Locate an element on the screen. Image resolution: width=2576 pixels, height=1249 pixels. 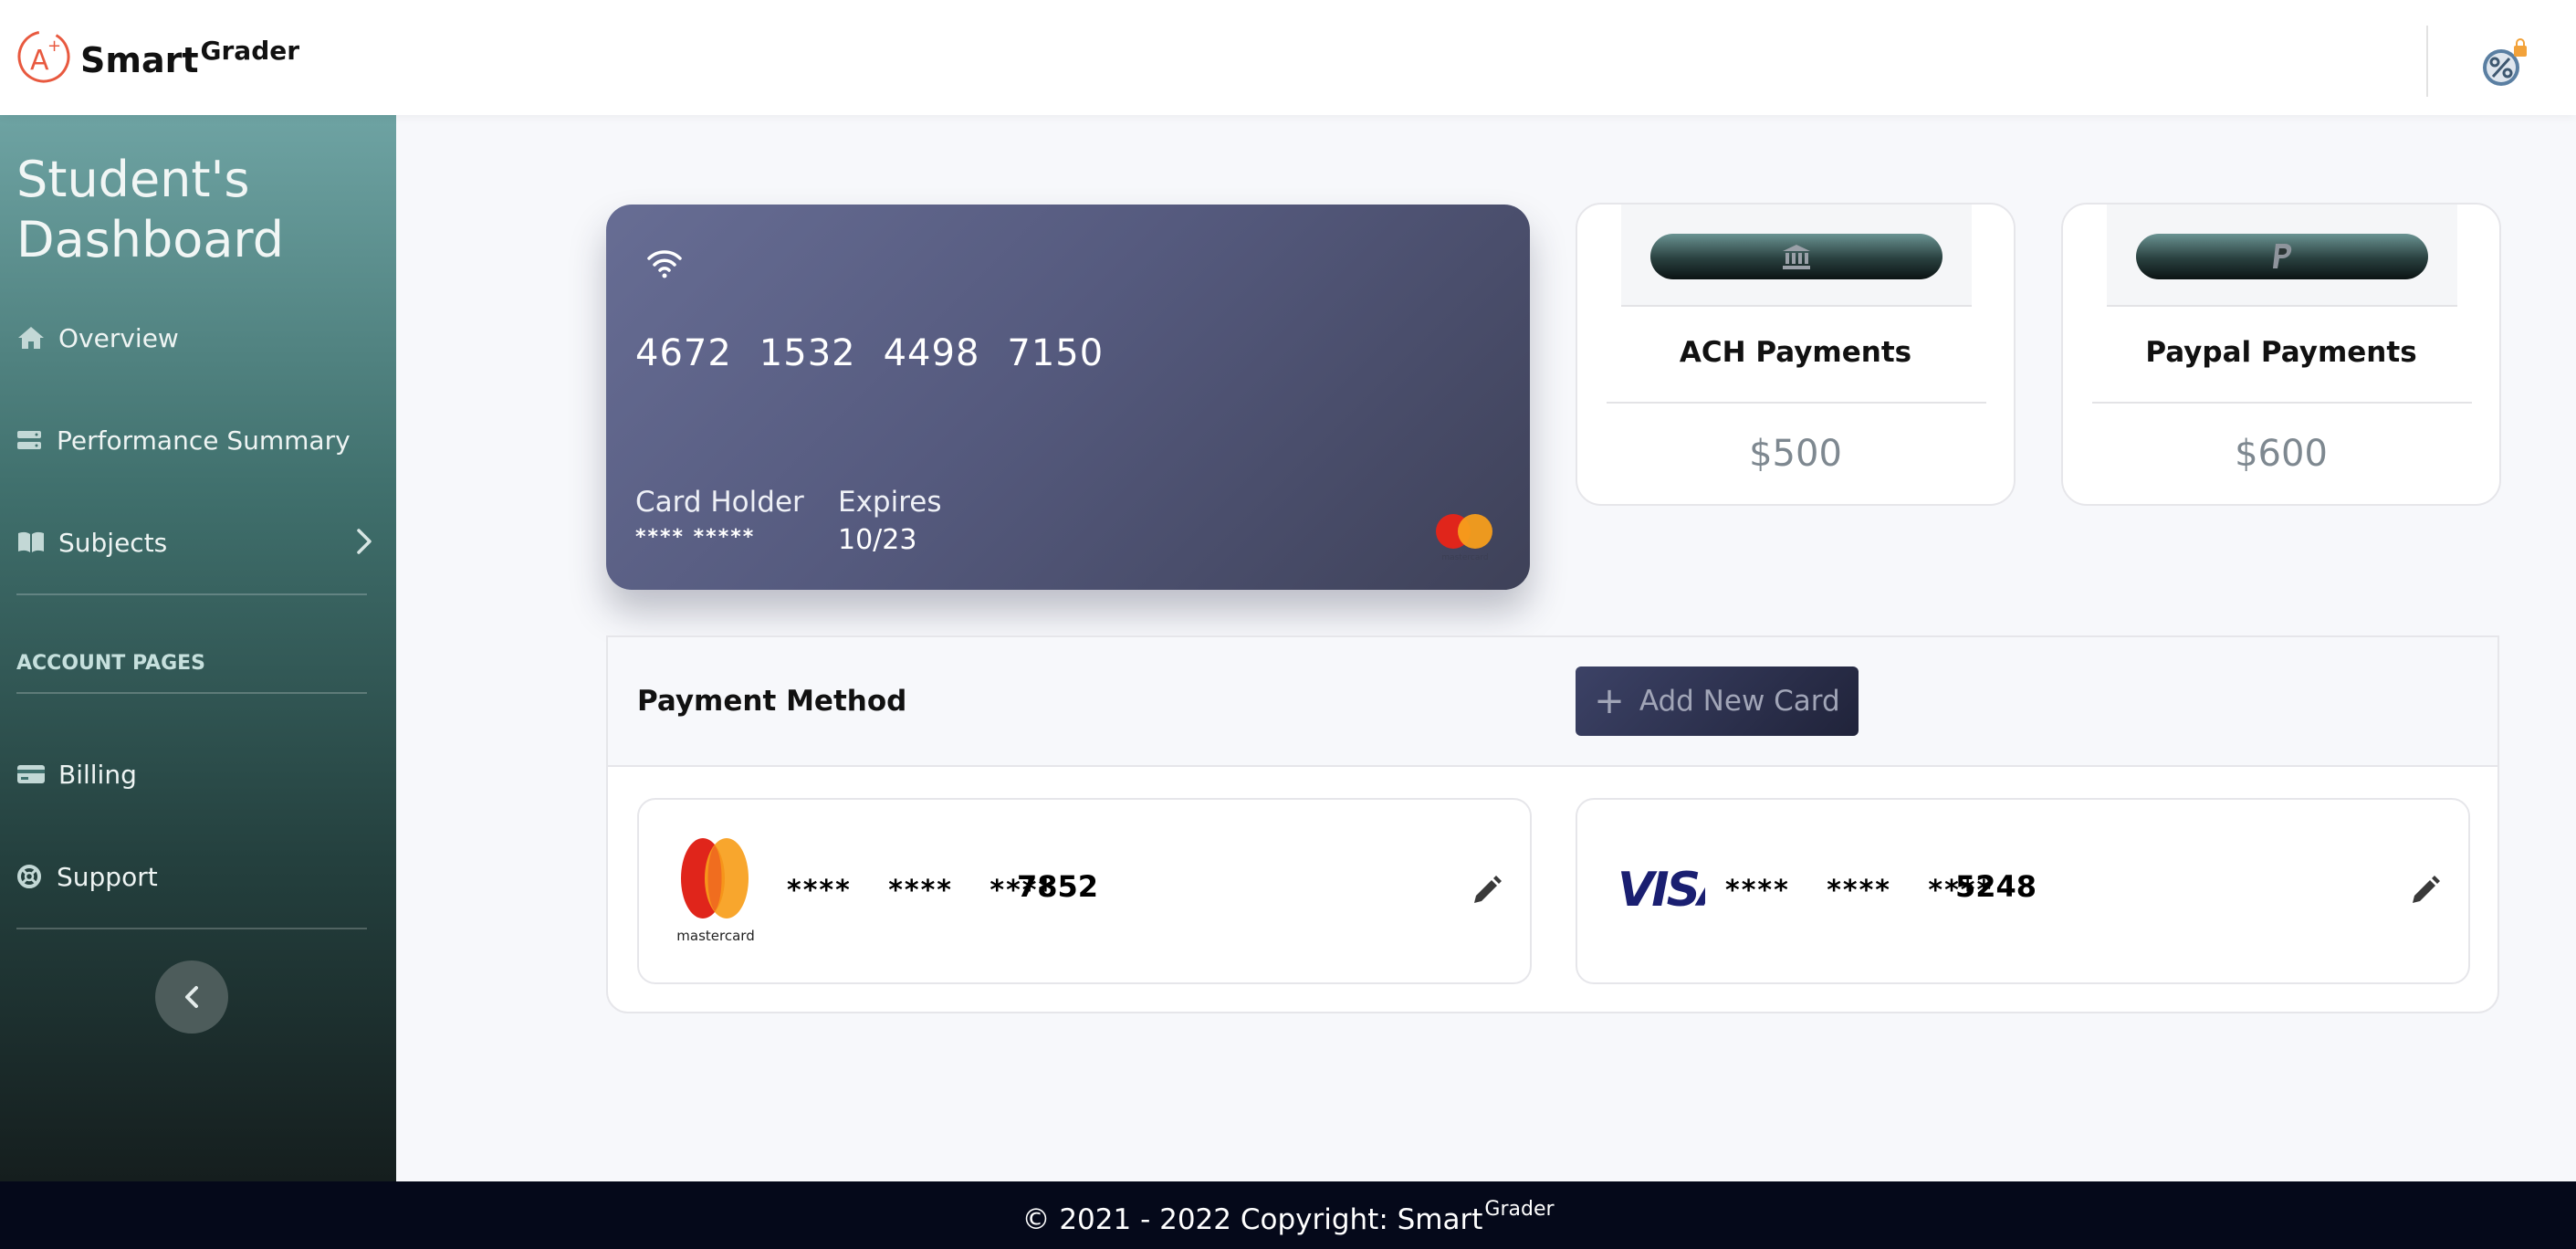
sidebar-item-subjects: Subjects is located at coordinates (194, 542).